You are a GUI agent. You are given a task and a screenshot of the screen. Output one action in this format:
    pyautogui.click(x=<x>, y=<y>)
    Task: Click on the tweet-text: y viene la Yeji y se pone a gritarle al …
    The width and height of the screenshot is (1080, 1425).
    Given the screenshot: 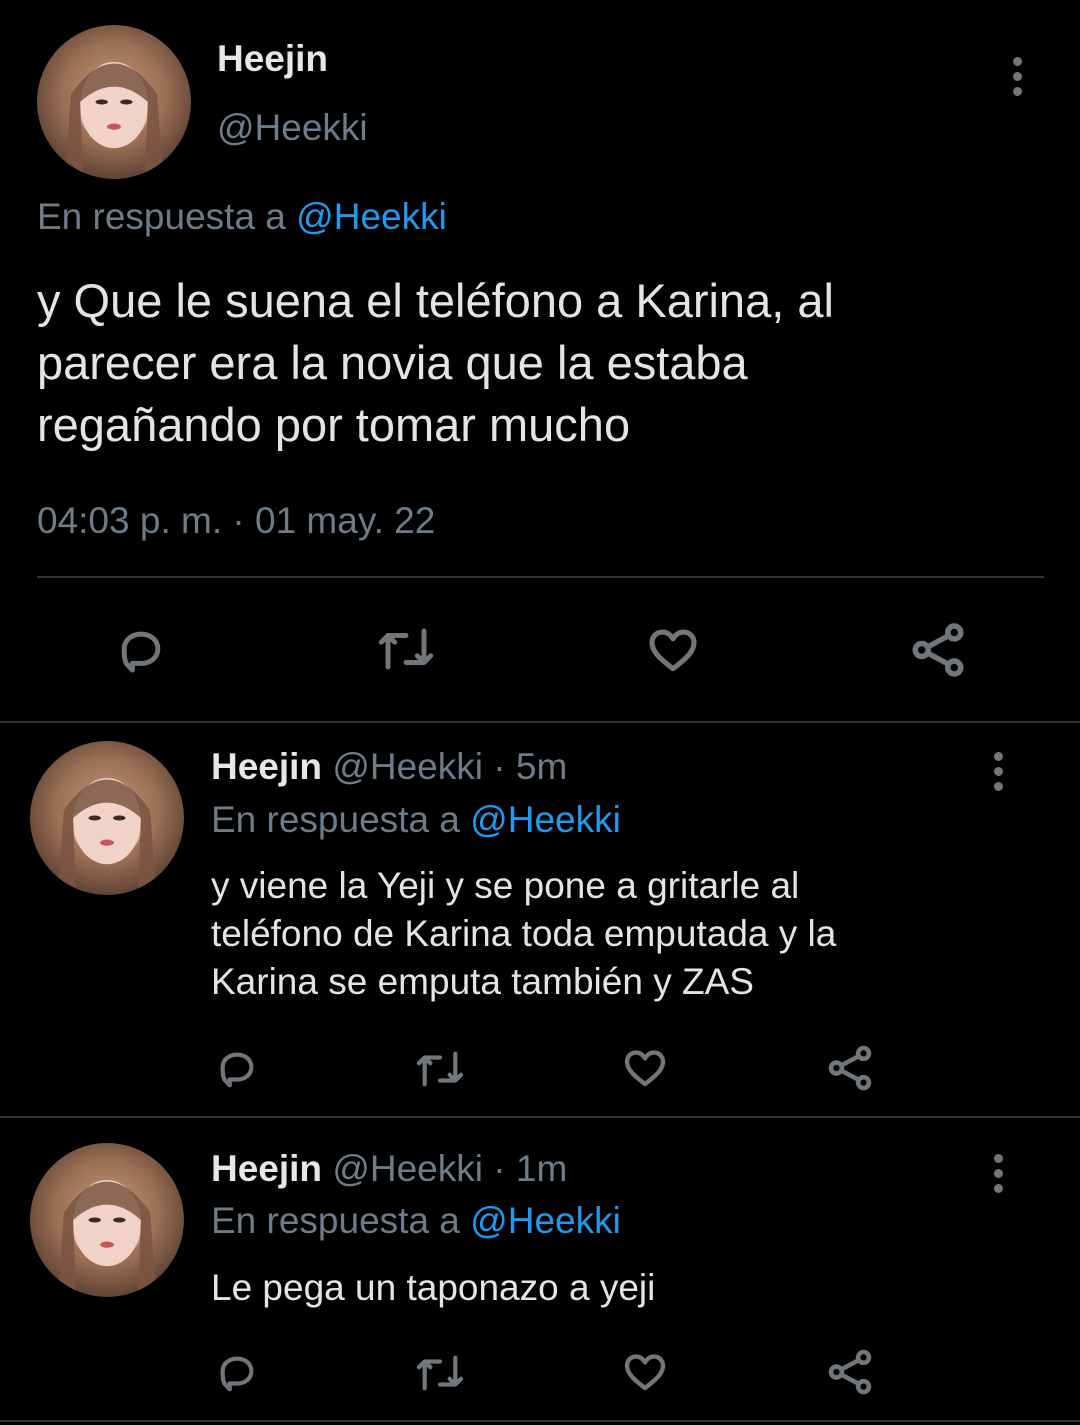 What is the action you would take?
    pyautogui.click(x=523, y=934)
    